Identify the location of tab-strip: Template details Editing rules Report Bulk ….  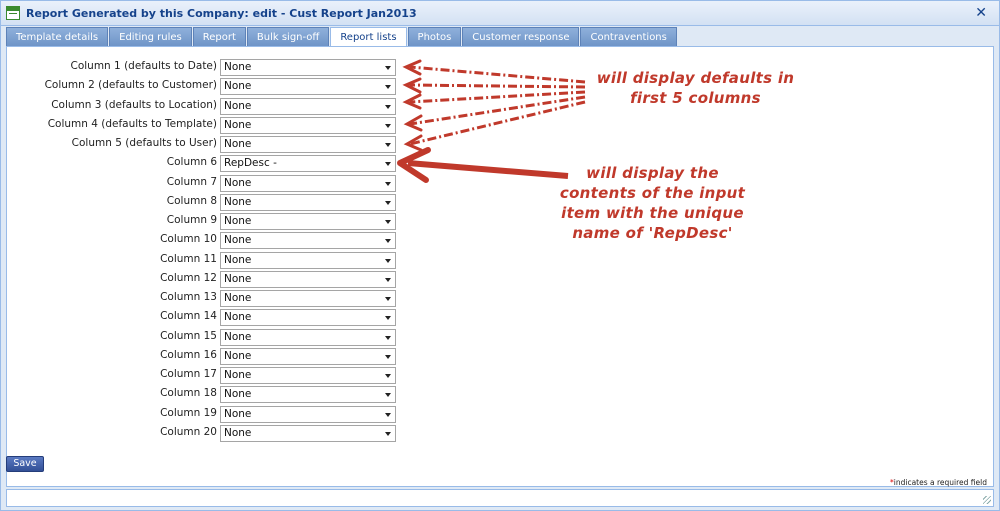
(342, 37).